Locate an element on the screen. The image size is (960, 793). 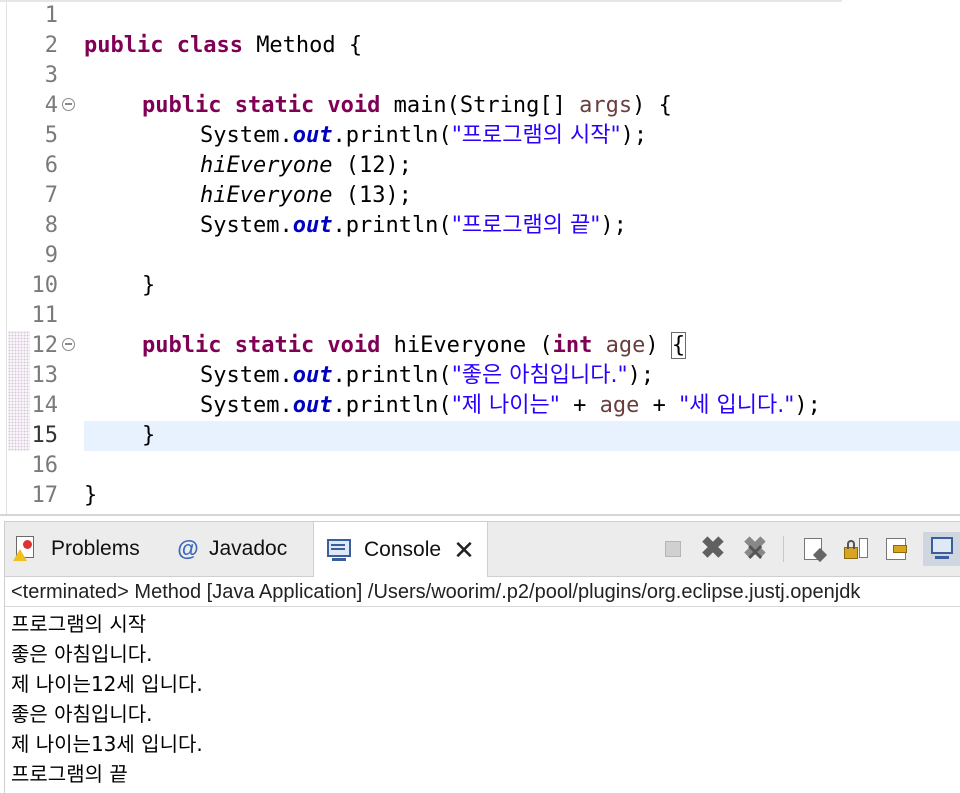
main-method-declaration: public static void main(String[] args) { is located at coordinates (407, 106).